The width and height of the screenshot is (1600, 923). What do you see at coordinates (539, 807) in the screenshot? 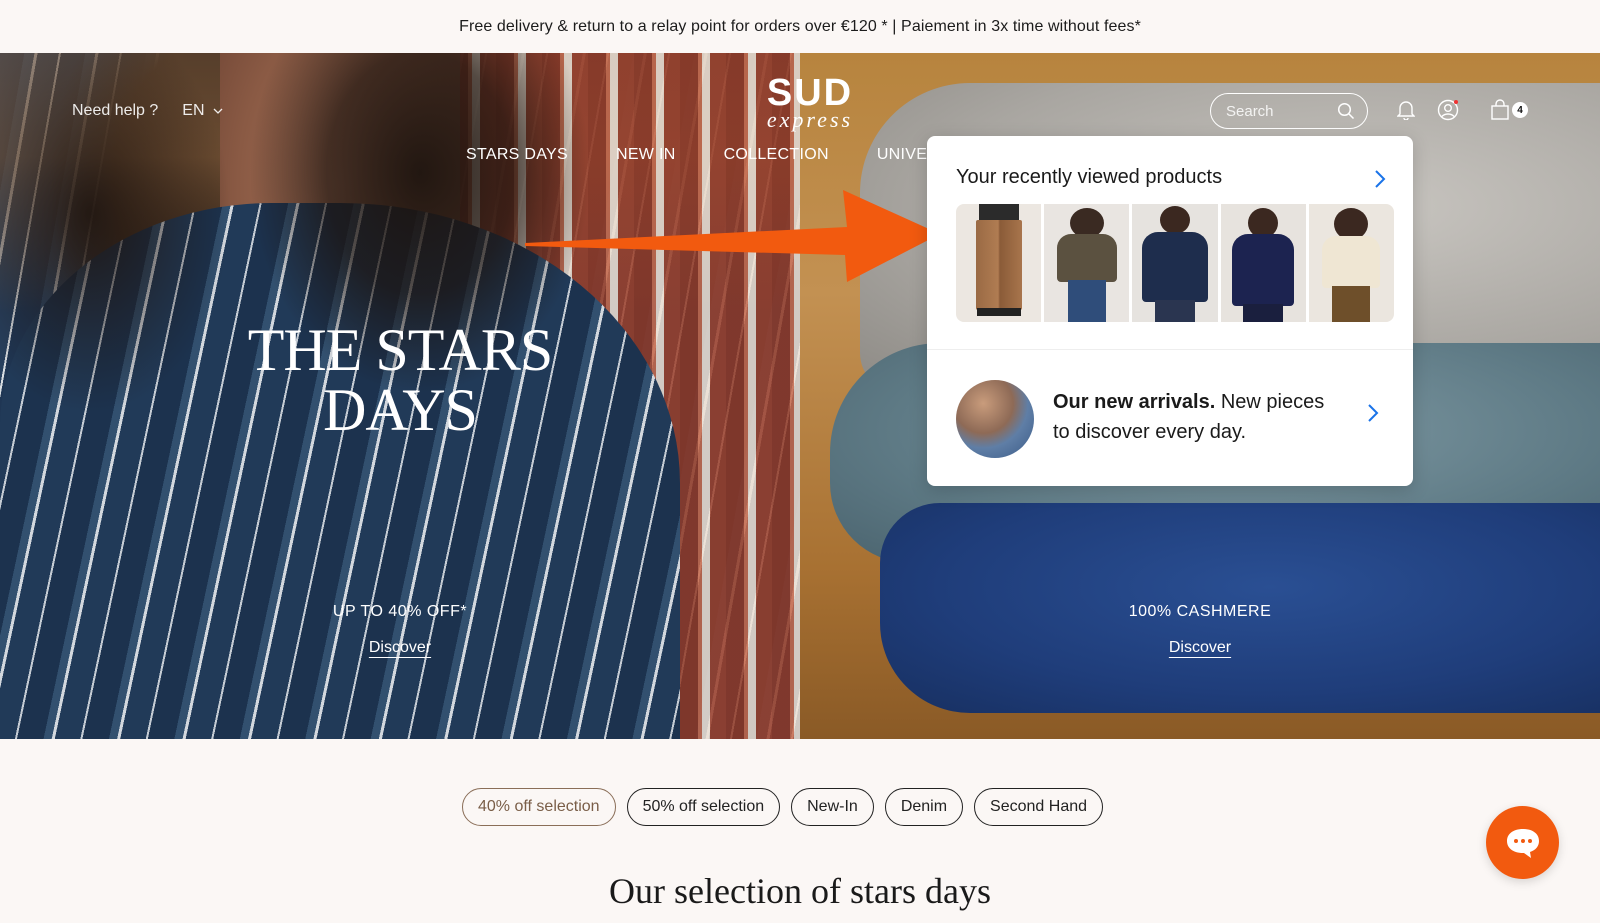
I see `chip-40-off: 40% off selection` at bounding box center [539, 807].